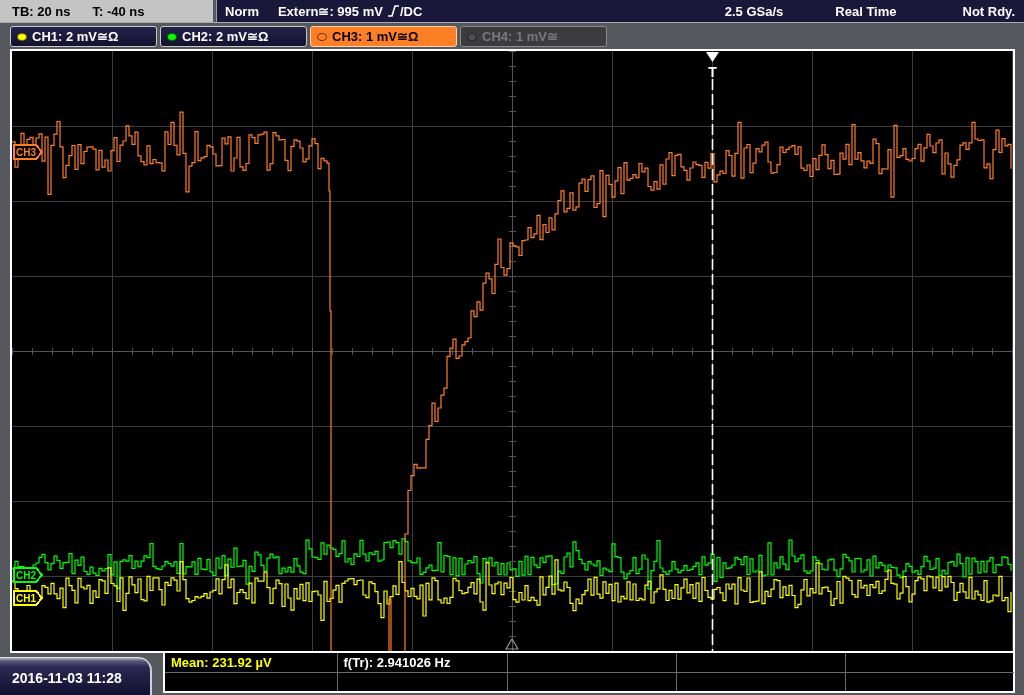 The width and height of the screenshot is (1024, 695). What do you see at coordinates (118, 11) in the screenshot?
I see `trigger-time-readout: T: -40 ns` at bounding box center [118, 11].